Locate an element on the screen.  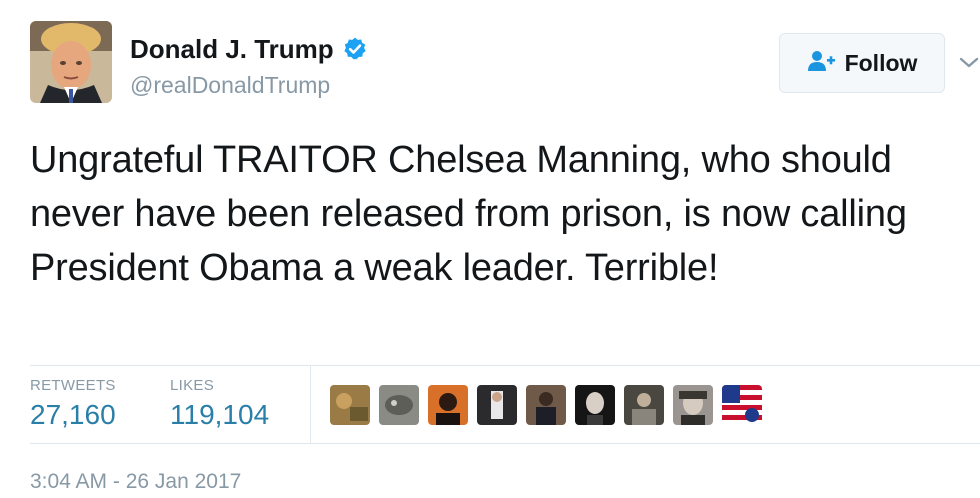
retweets-count: 27,160 is located at coordinates (73, 414).